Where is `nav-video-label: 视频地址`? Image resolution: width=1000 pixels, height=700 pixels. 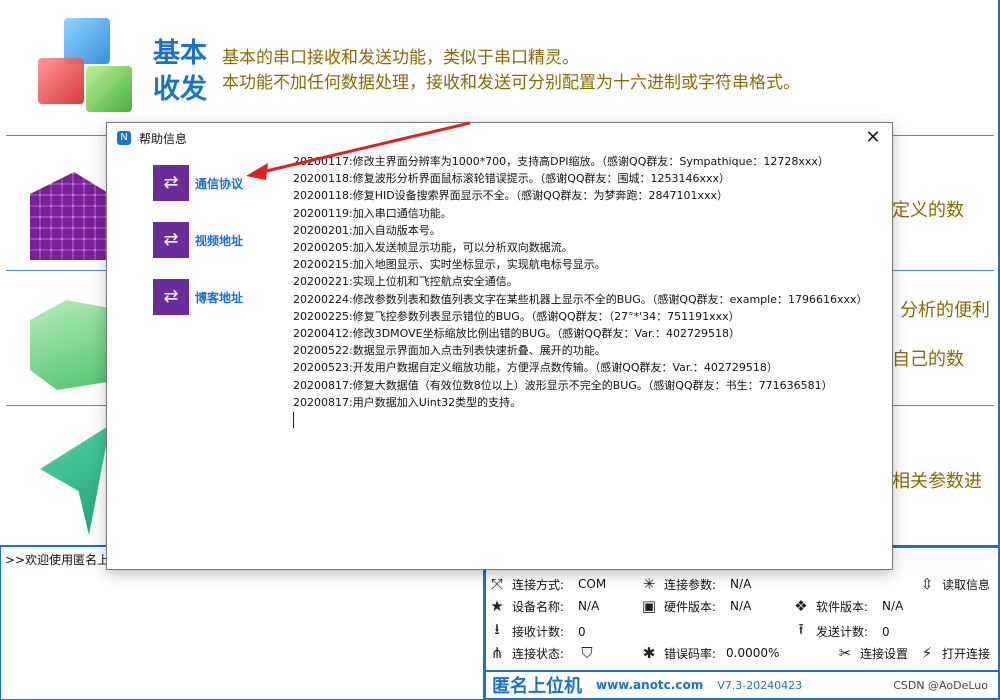
nav-video-label: 视频地址 is located at coordinates (219, 240).